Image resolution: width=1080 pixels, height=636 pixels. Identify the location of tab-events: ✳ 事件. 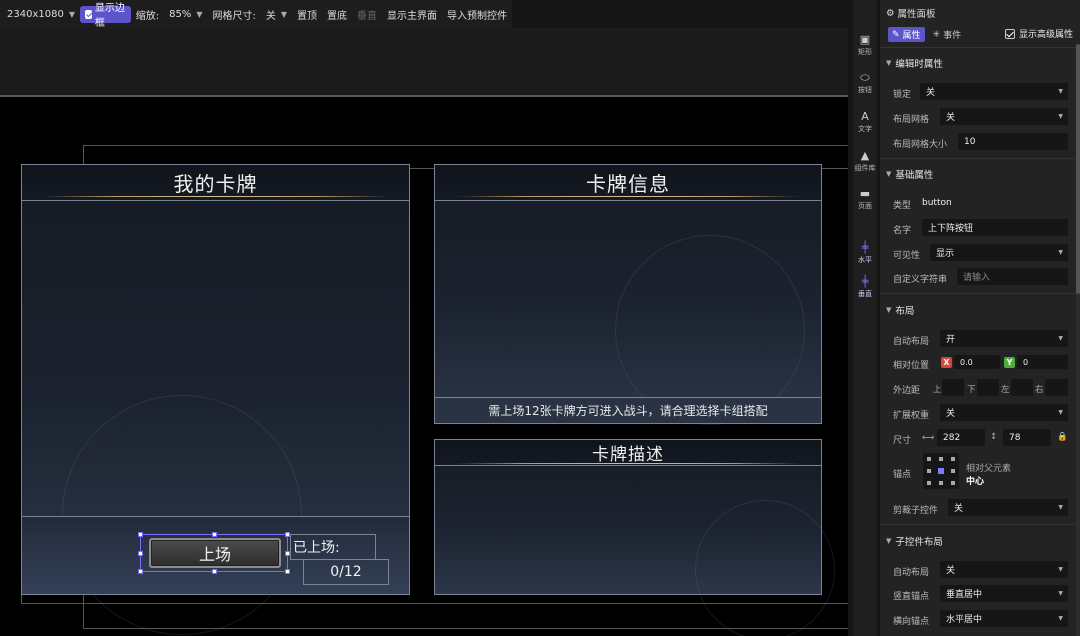
(947, 34).